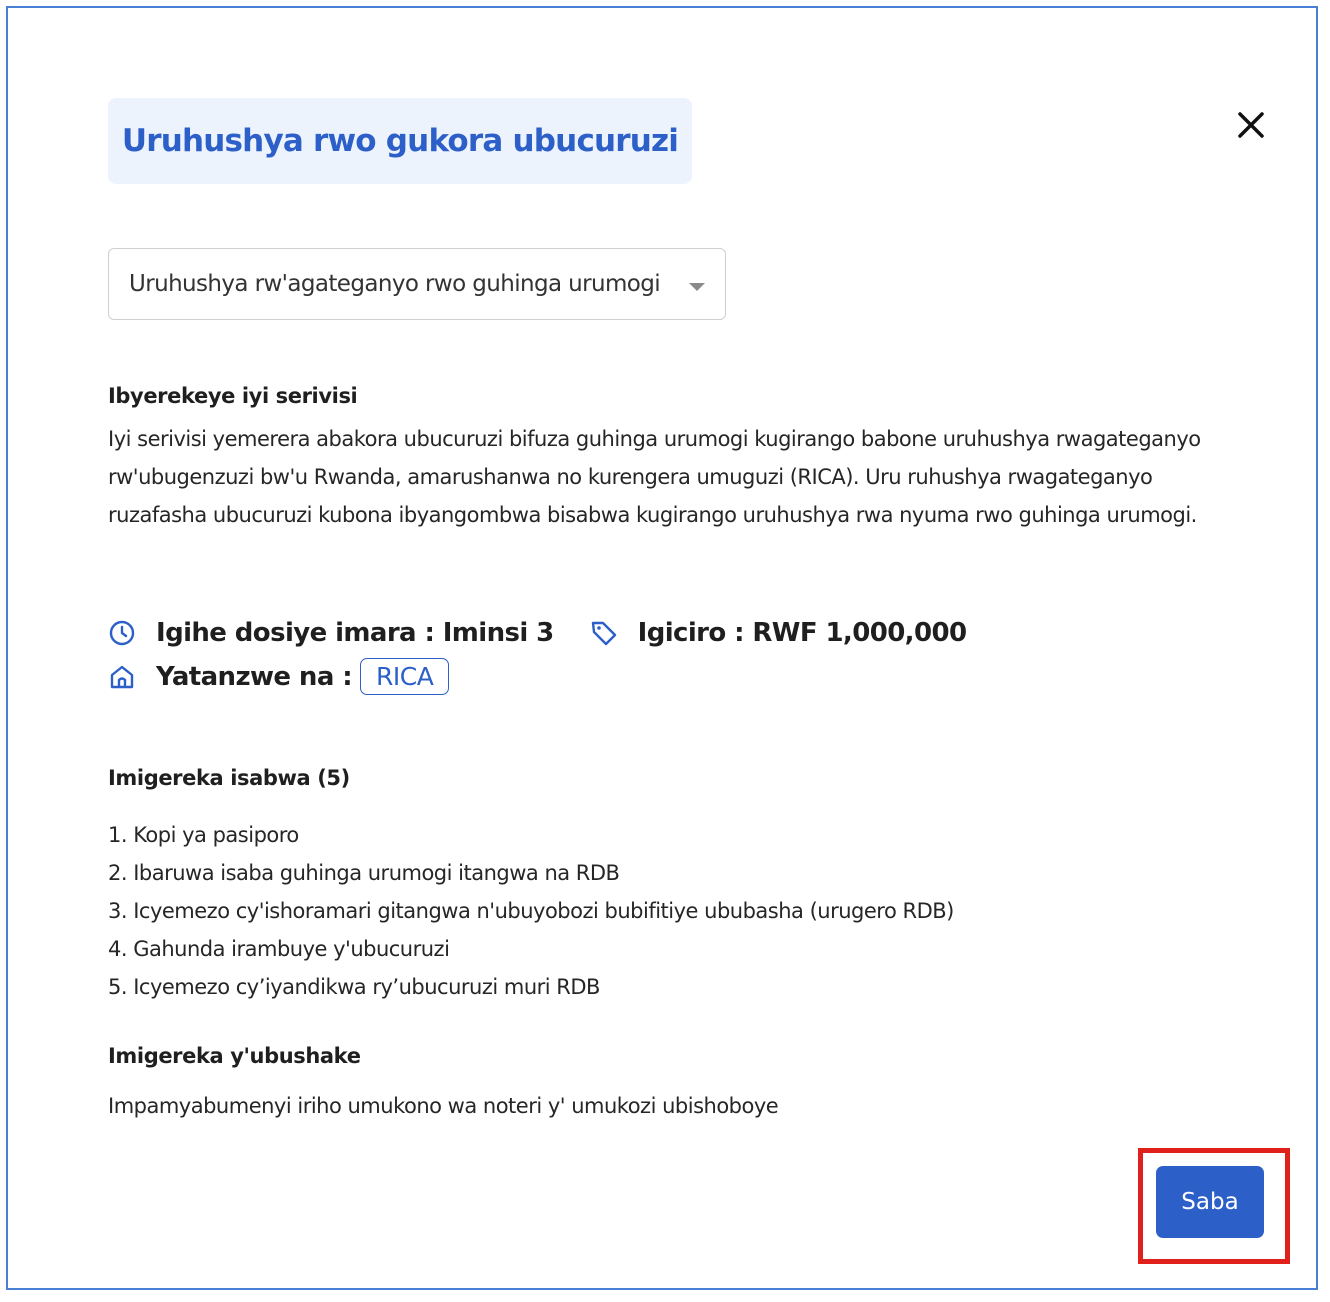 The width and height of the screenshot is (1330, 1302). Describe the element at coordinates (355, 633) in the screenshot. I see `duration-text: Igihe dosiye imara : Iminsi 3` at that location.